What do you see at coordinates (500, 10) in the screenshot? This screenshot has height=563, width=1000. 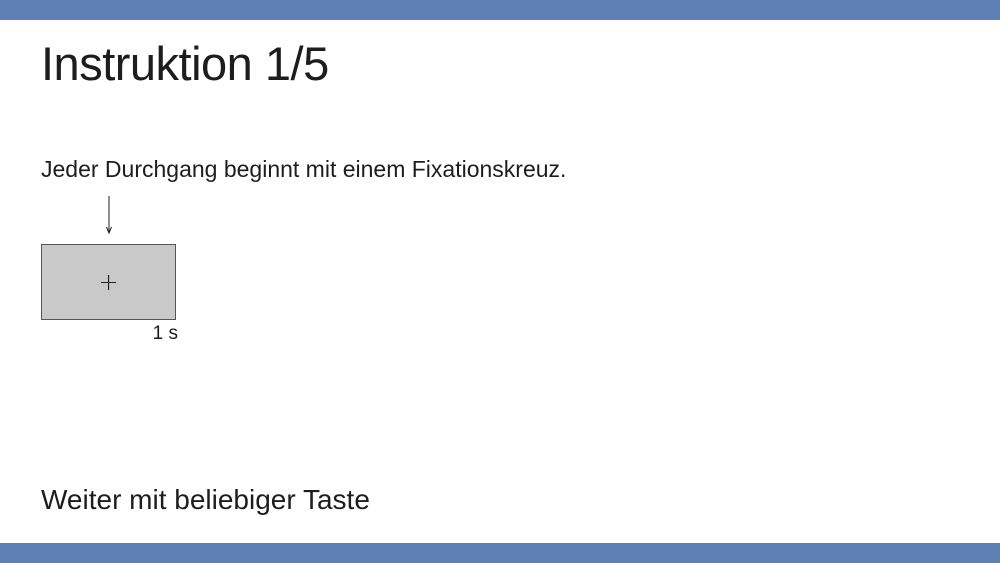 I see `top-bar` at bounding box center [500, 10].